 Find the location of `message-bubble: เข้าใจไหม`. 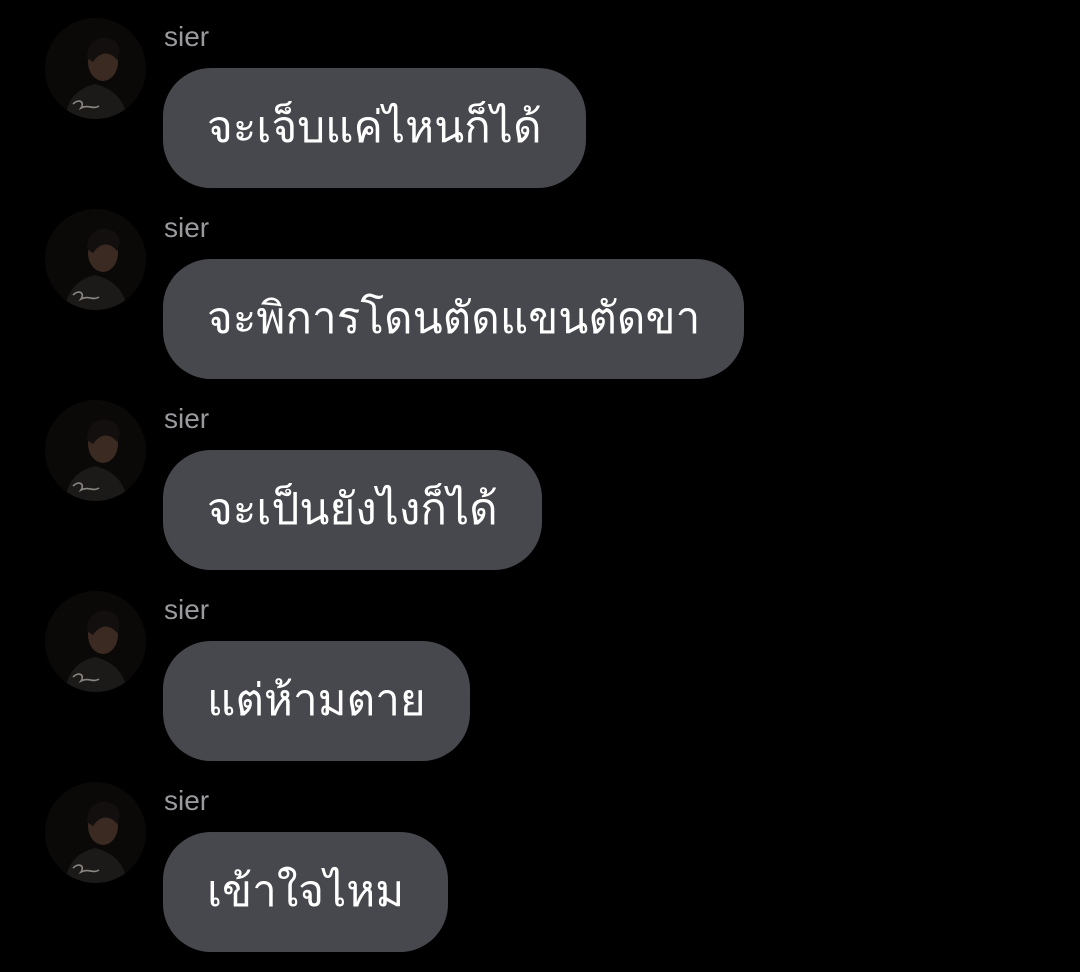

message-bubble: เข้าใจไหม is located at coordinates (306, 892).